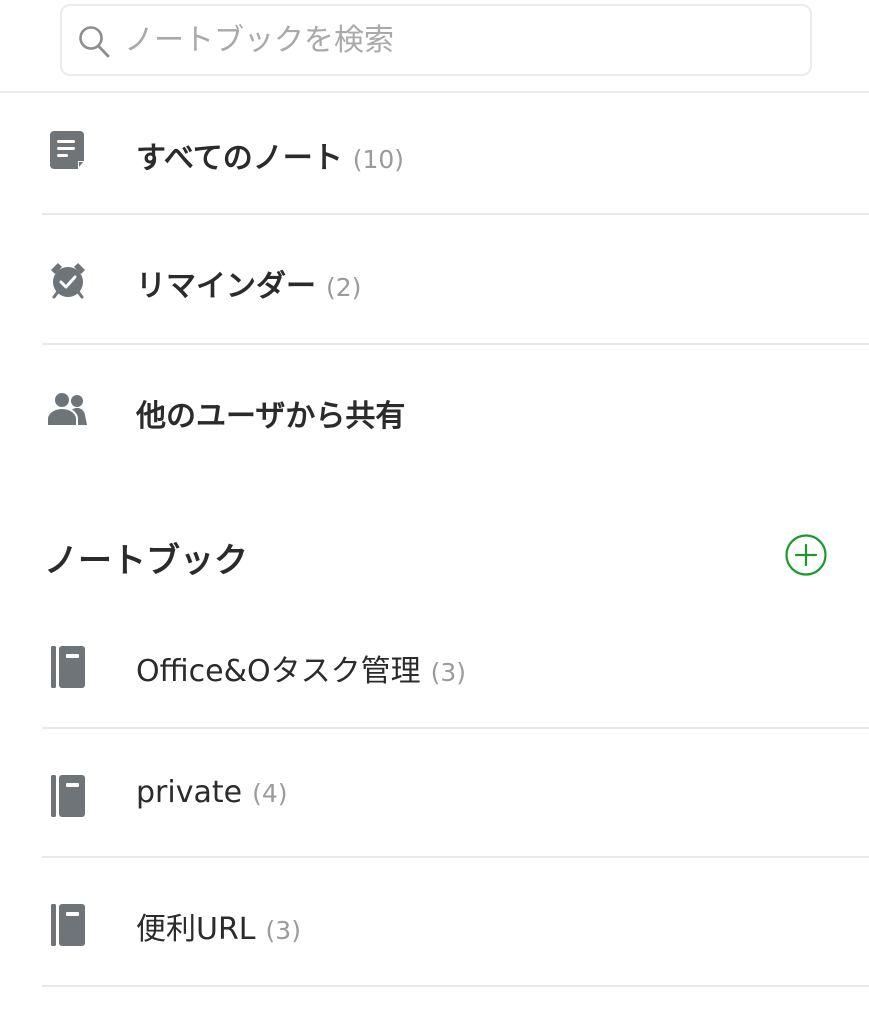 The height and width of the screenshot is (1024, 869). Describe the element at coordinates (454, 40) in the screenshot. I see `search-input` at that location.